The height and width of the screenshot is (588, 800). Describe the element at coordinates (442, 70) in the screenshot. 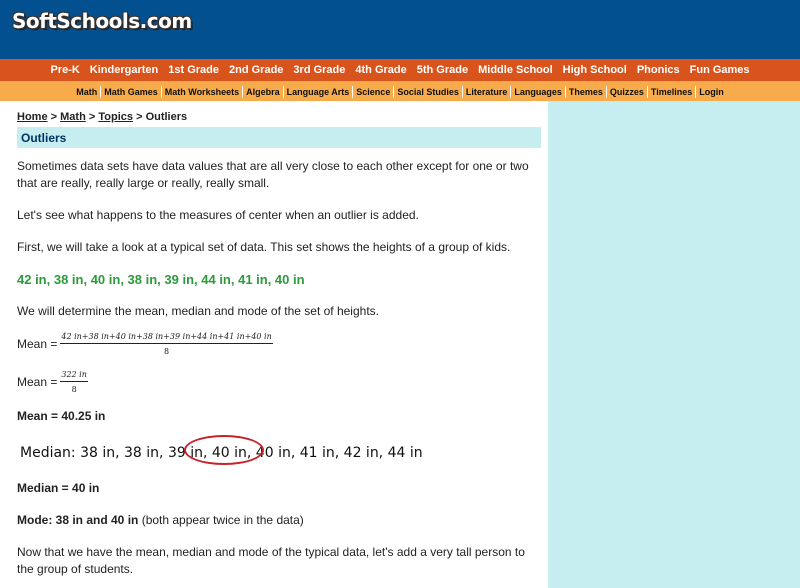

I see `nav-5th-grade: 5th Grade` at that location.